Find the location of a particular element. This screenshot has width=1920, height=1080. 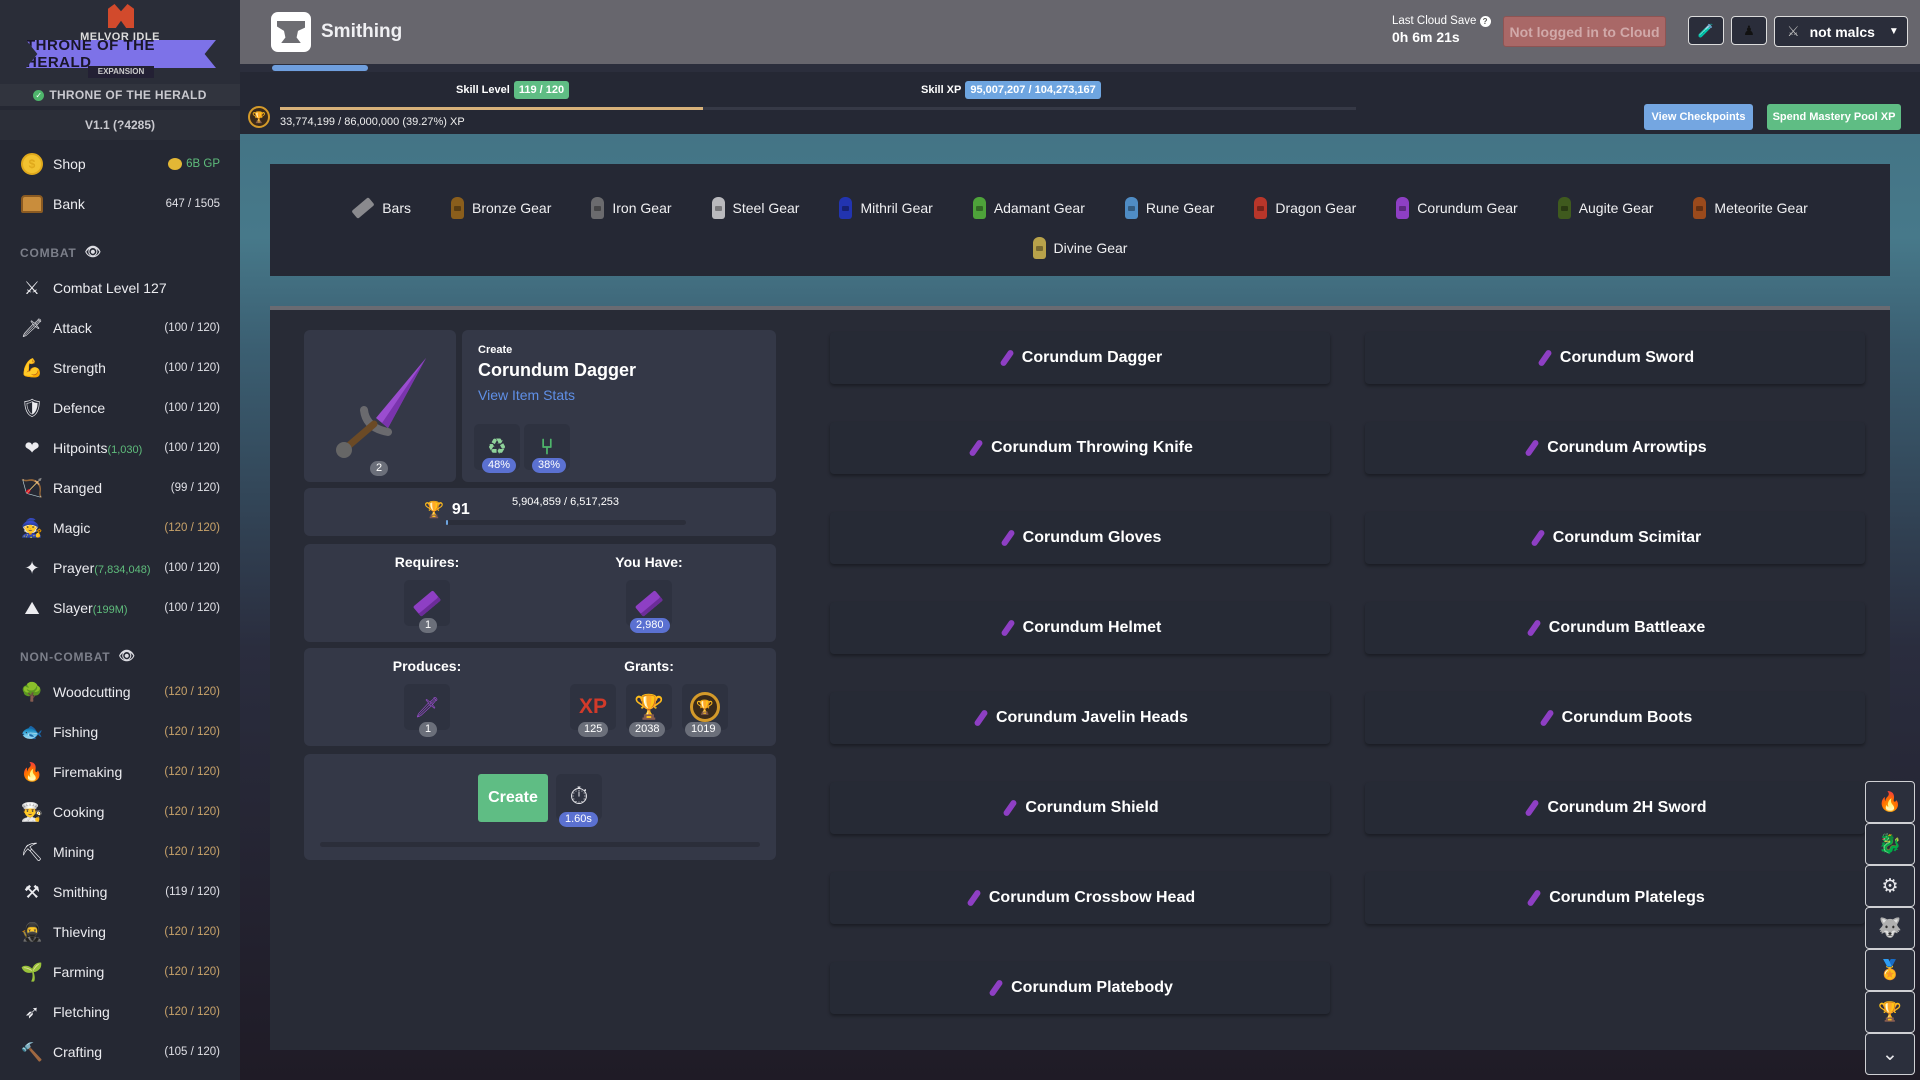

trophy-button: 🏆 is located at coordinates (1890, 1012).